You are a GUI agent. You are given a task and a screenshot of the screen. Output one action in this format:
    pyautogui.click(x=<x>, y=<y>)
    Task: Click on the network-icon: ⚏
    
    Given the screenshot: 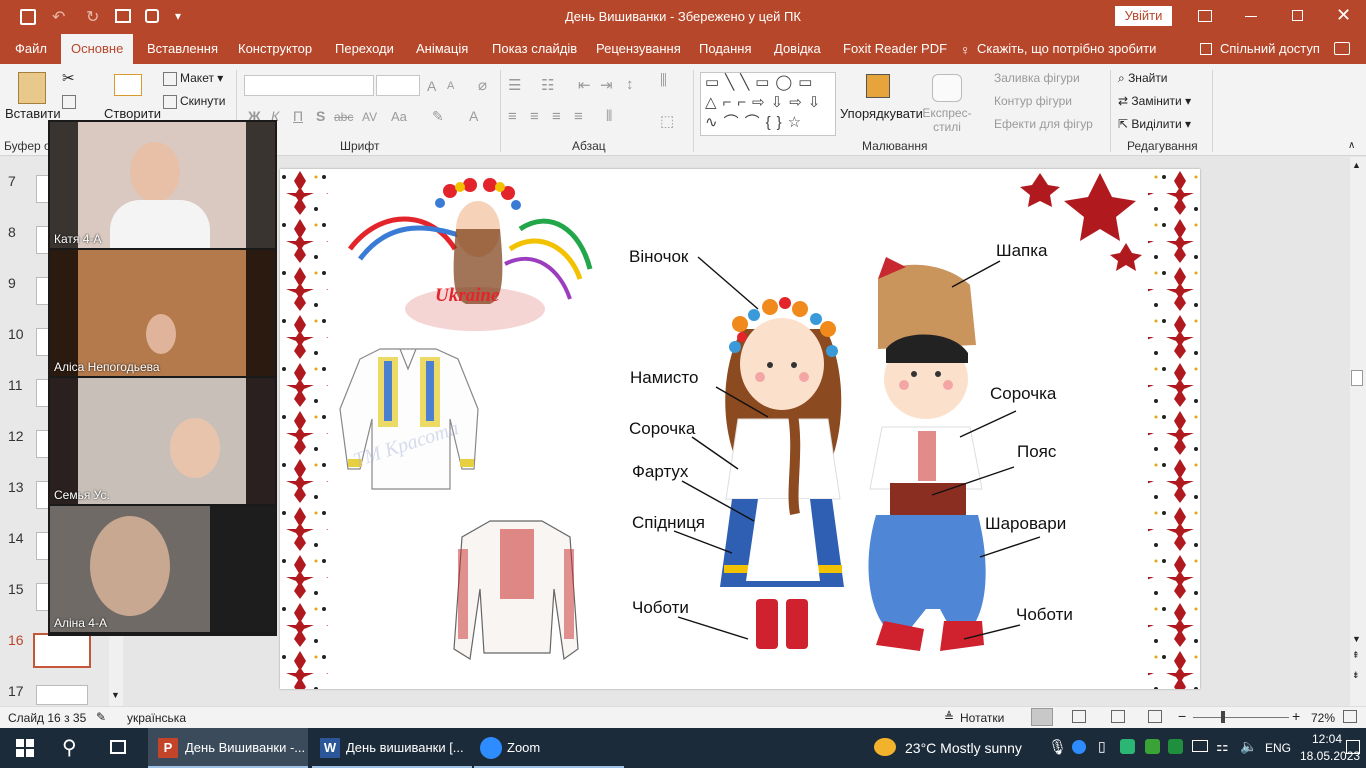 What is the action you would take?
    pyautogui.click(x=1222, y=746)
    